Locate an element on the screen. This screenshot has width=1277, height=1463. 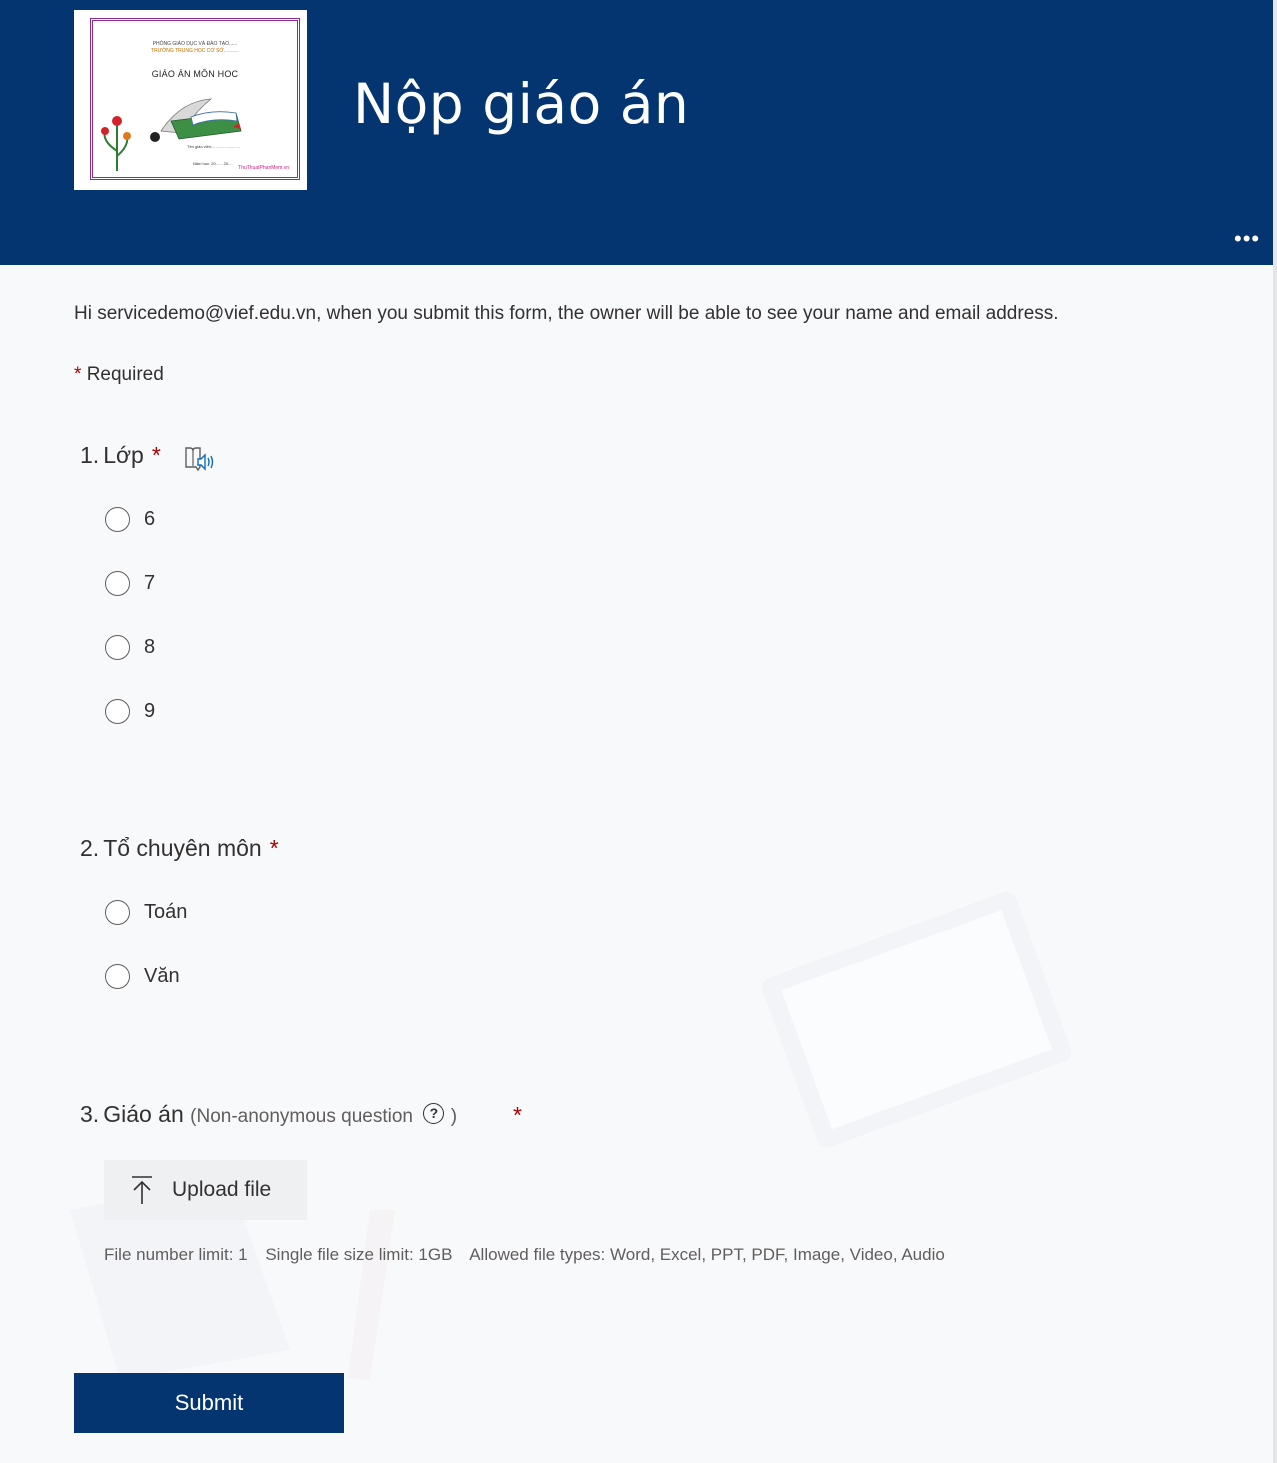
upload-file-button: Upload file is located at coordinates (205, 1190).